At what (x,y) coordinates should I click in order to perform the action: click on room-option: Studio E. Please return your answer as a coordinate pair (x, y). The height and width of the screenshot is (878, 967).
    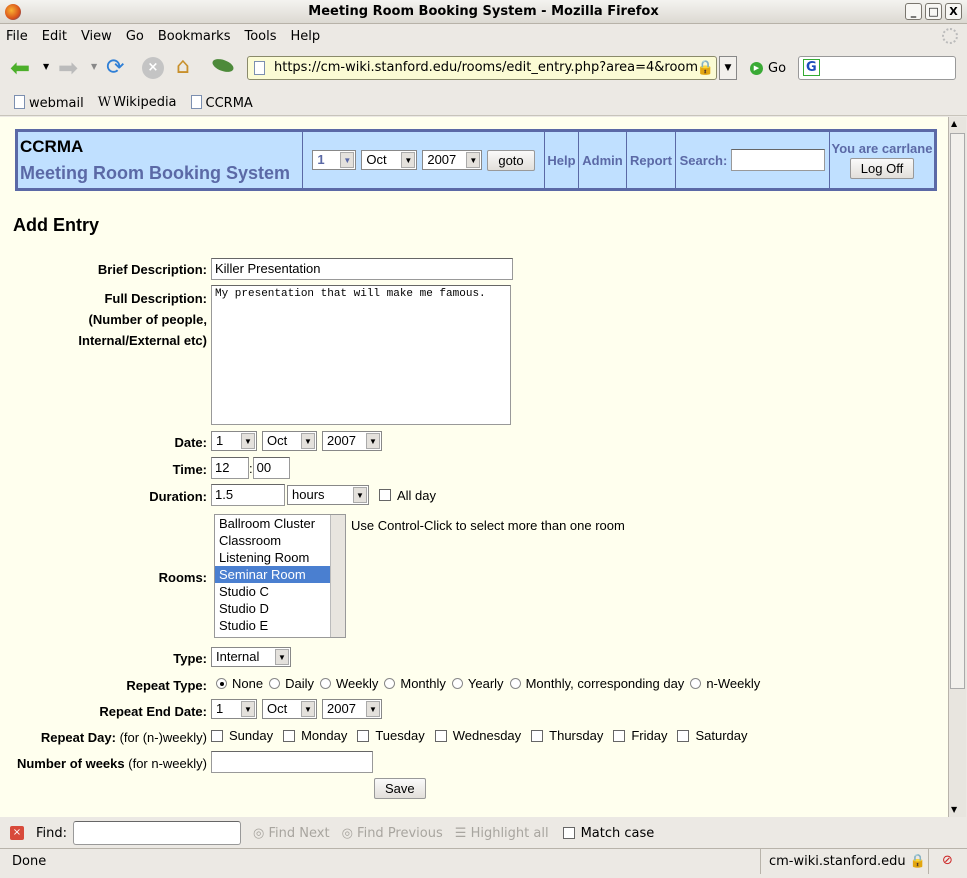
    Looking at the image, I should click on (273, 625).